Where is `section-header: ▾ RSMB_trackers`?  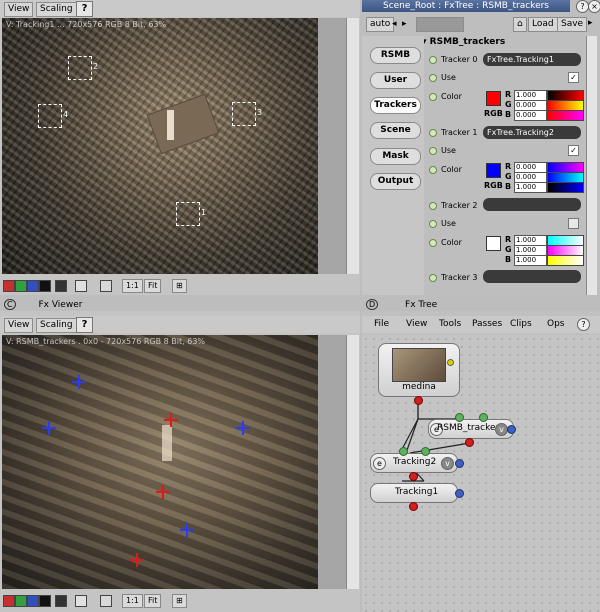
section-header: ▾ RSMB_trackers is located at coordinates (463, 42).